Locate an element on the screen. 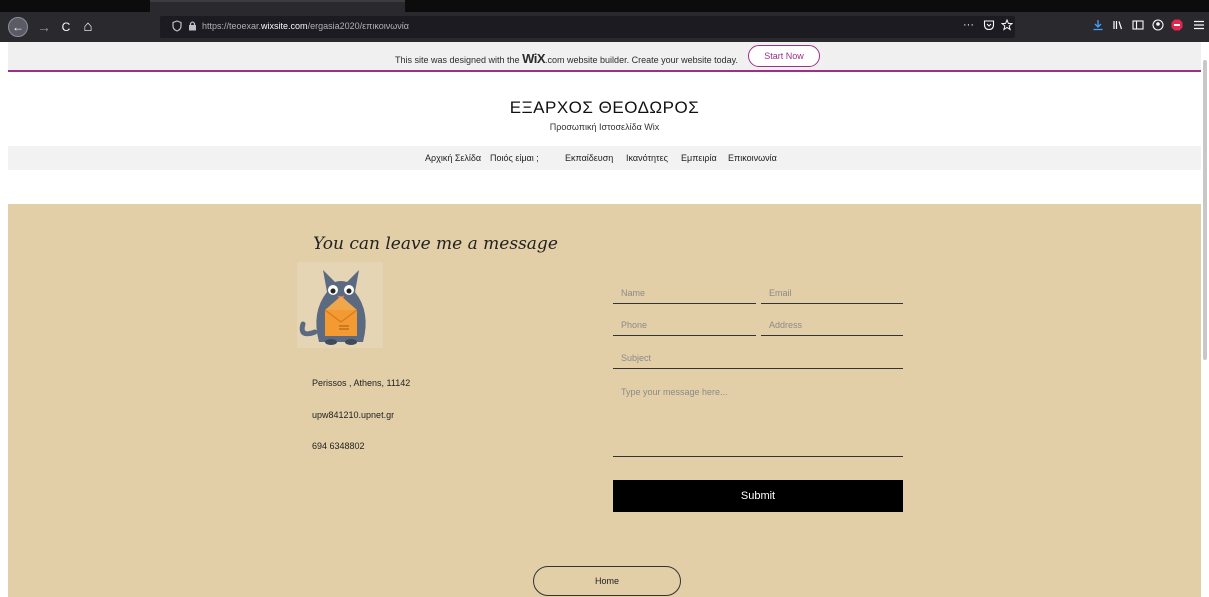 Image resolution: width=1209 pixels, height=597 pixels. site-title: ΕΞΑΡΧΟΣ ΘΕΟΔΩΡΟΣ is located at coordinates (604, 107).